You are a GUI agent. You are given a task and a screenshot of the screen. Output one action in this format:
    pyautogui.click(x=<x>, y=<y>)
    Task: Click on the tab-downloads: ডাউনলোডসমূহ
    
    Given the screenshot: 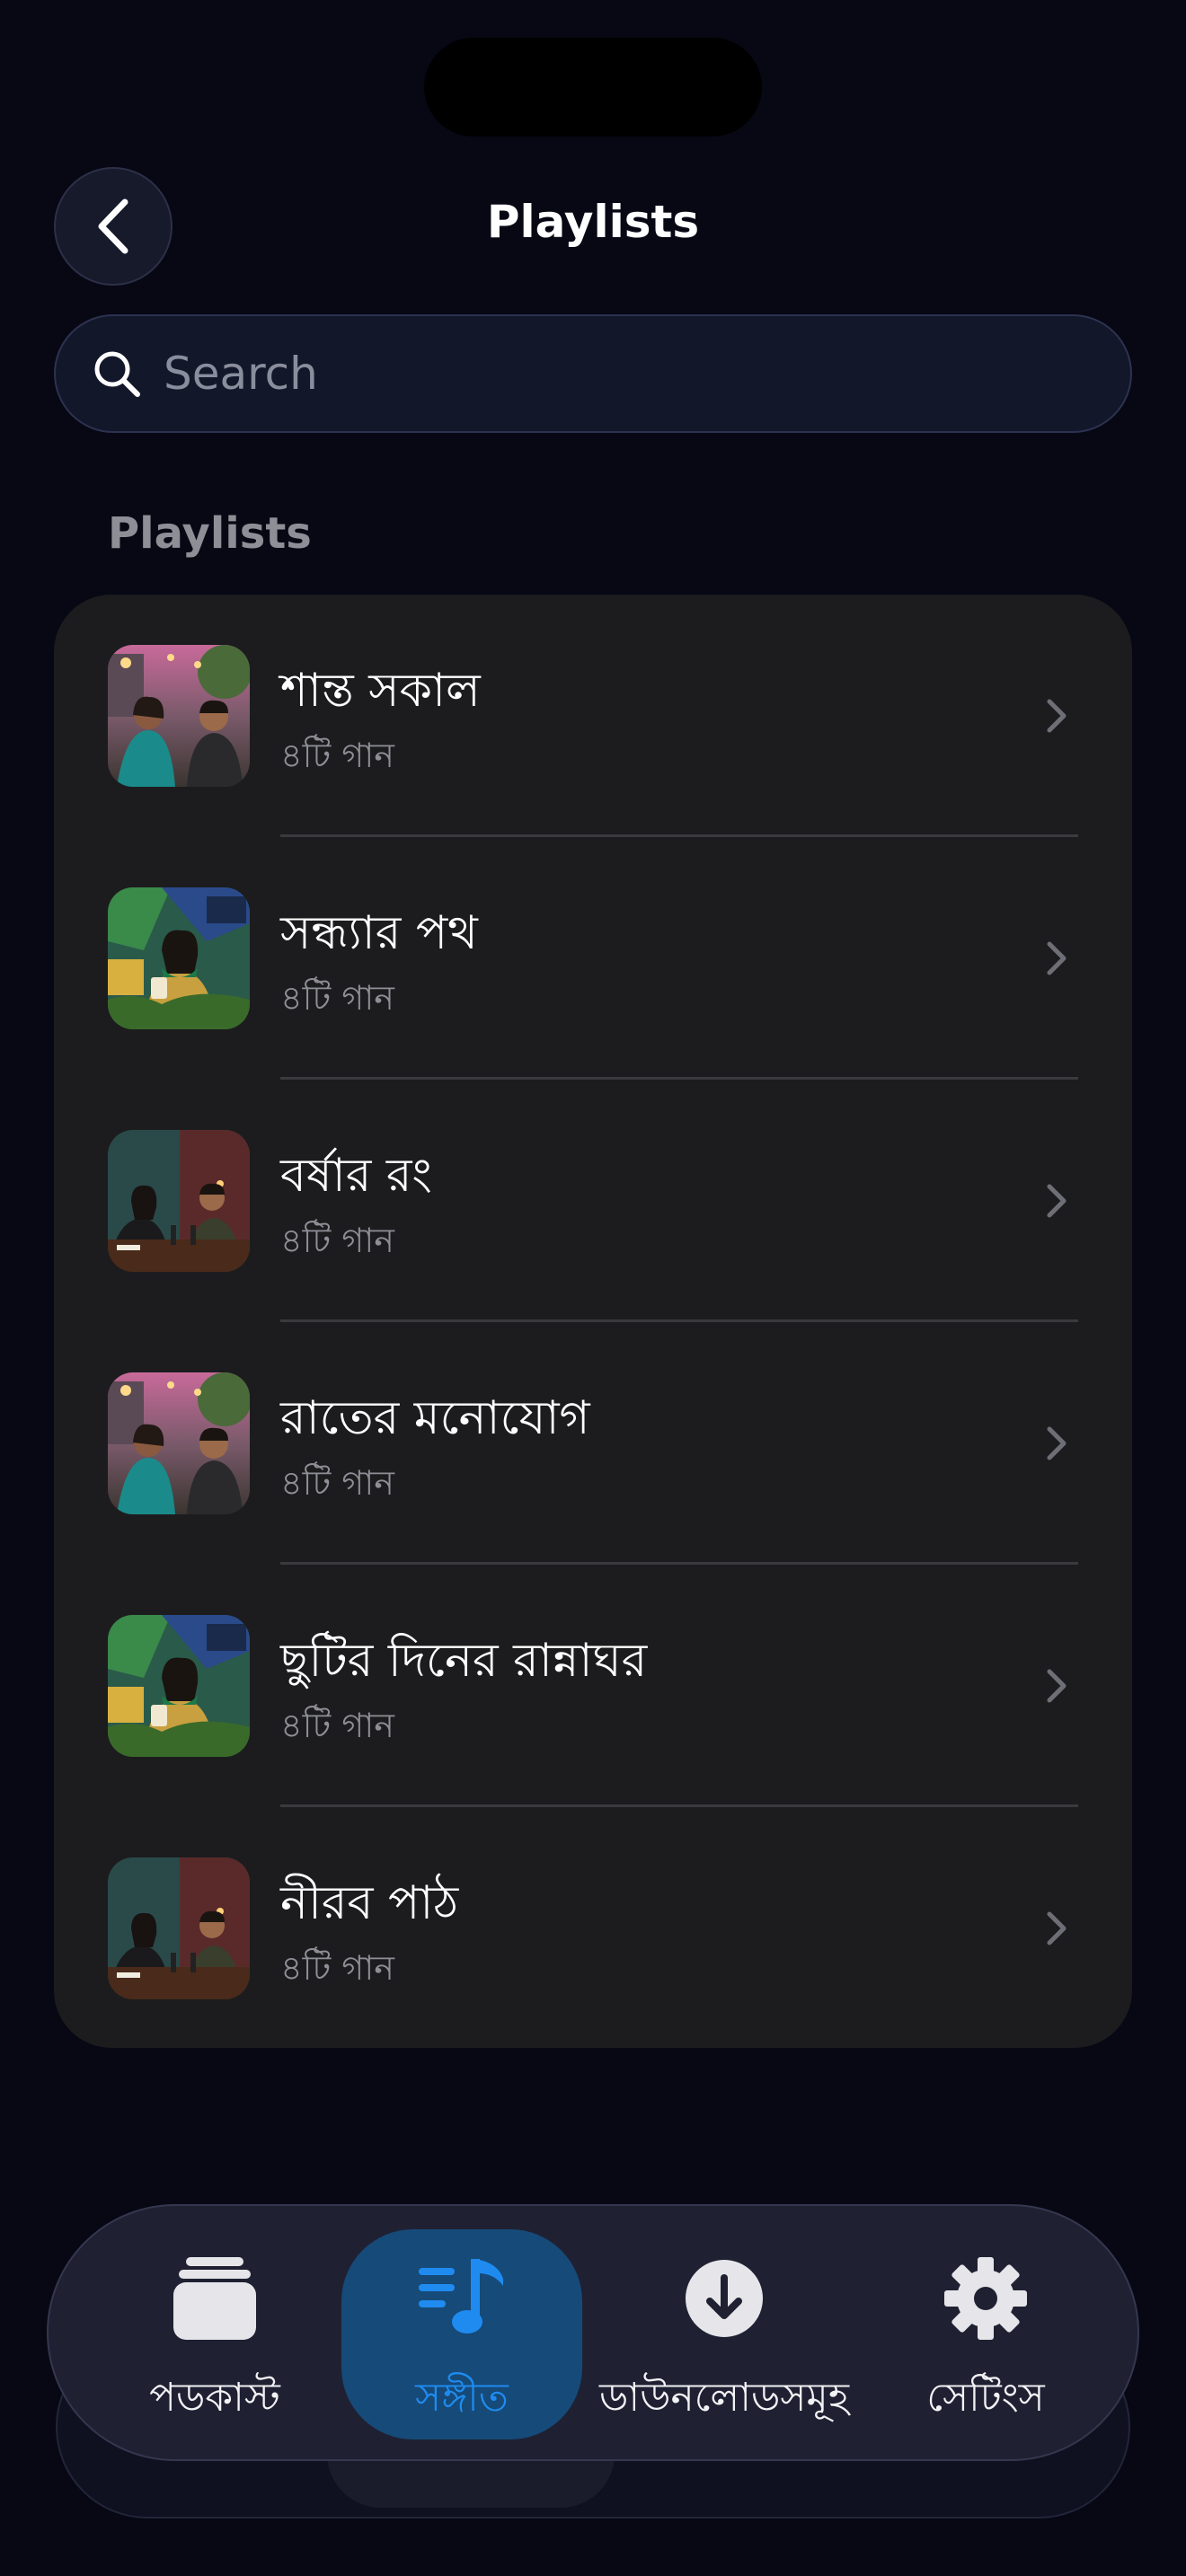 What is the action you would take?
    pyautogui.click(x=724, y=2332)
    